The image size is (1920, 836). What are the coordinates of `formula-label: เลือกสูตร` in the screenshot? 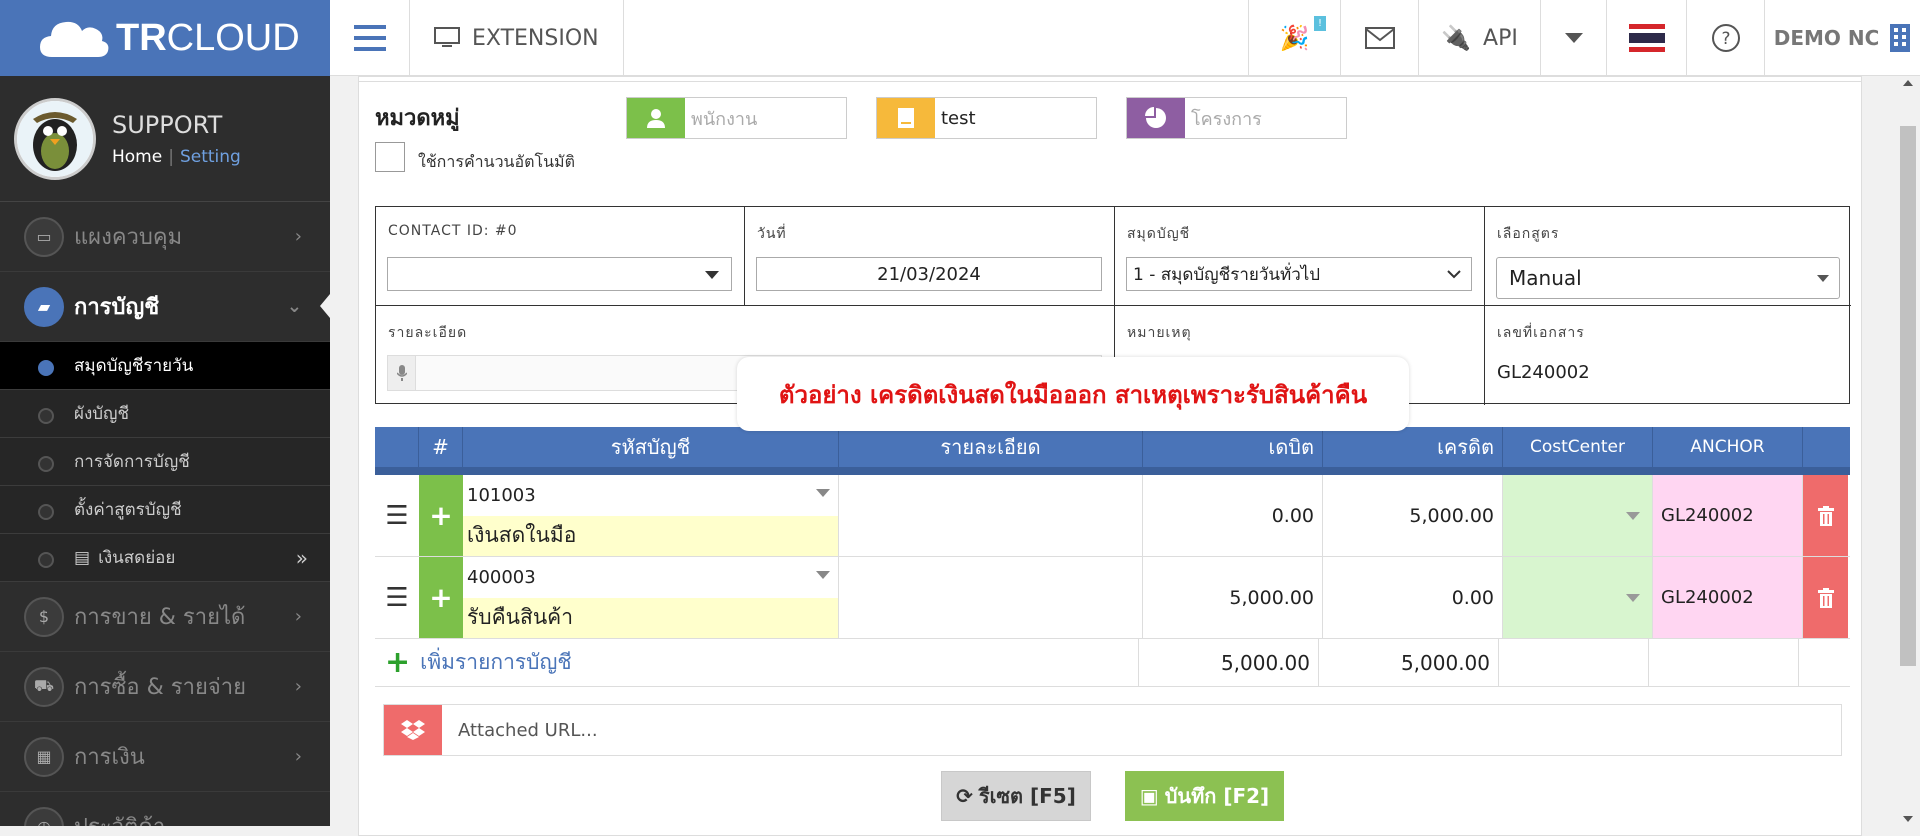 It's located at (1528, 234).